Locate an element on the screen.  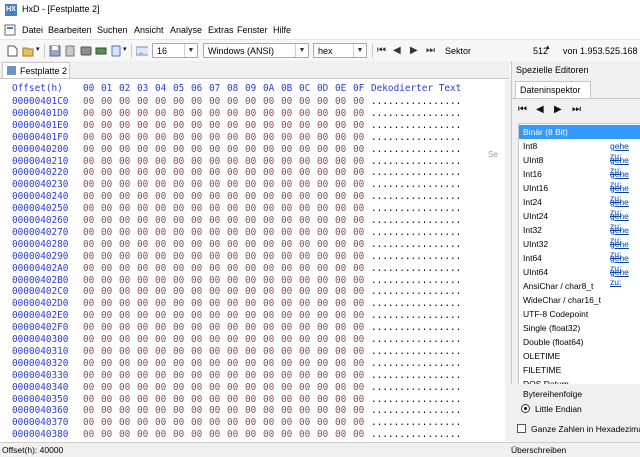
inspector-row: UInt32 gehe zu: is located at coordinates (579, 248).